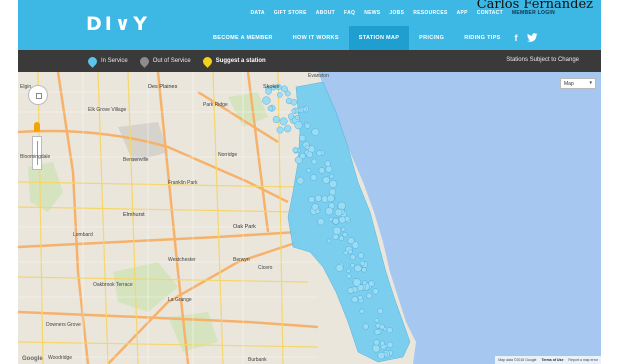  What do you see at coordinates (379, 38) in the screenshot?
I see `nav-station-map: STATION MAP` at bounding box center [379, 38].